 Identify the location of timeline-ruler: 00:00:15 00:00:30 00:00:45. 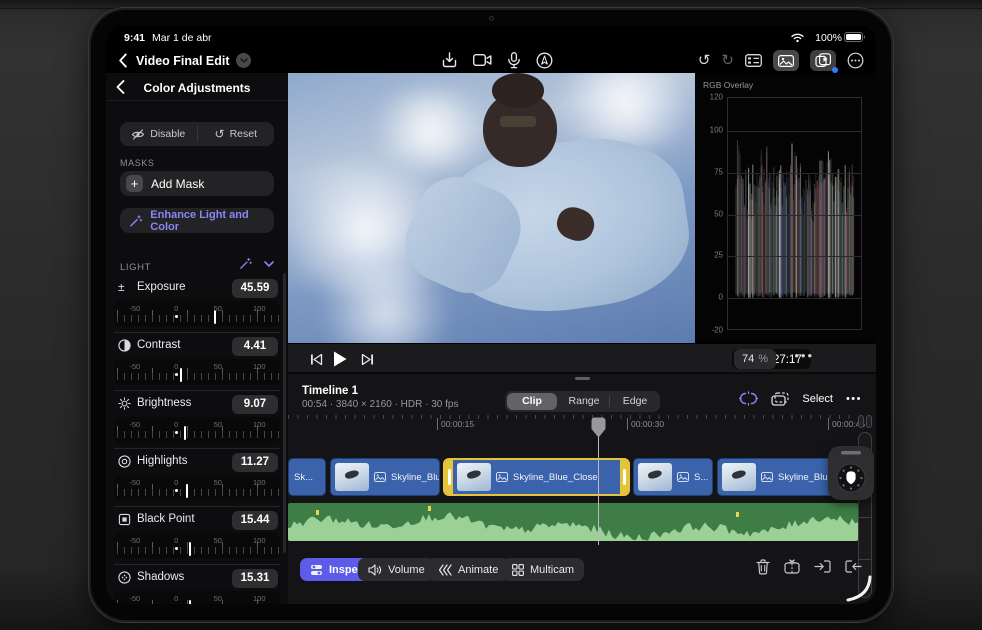
(576, 427).